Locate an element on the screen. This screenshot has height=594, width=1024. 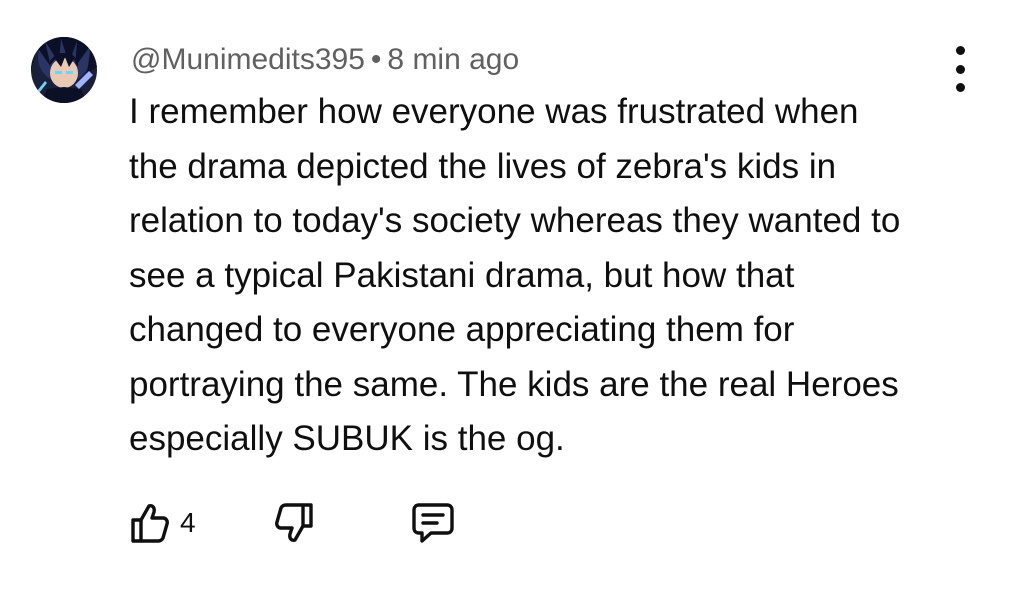
comment-actions: 4 is located at coordinates (310, 523).